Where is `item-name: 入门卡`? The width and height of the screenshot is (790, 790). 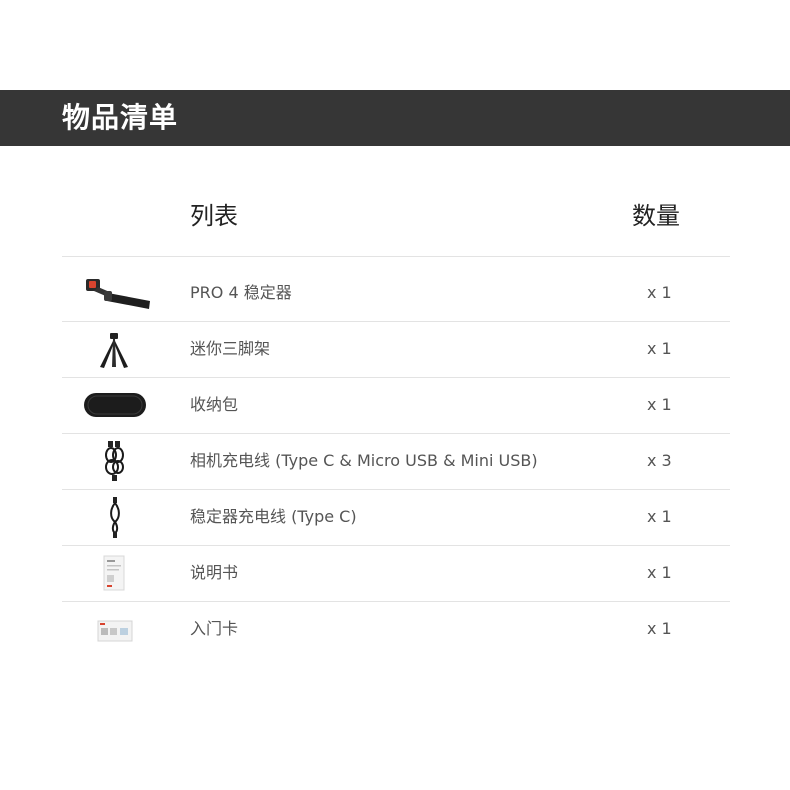
item-name: 入门卡 is located at coordinates (214, 628).